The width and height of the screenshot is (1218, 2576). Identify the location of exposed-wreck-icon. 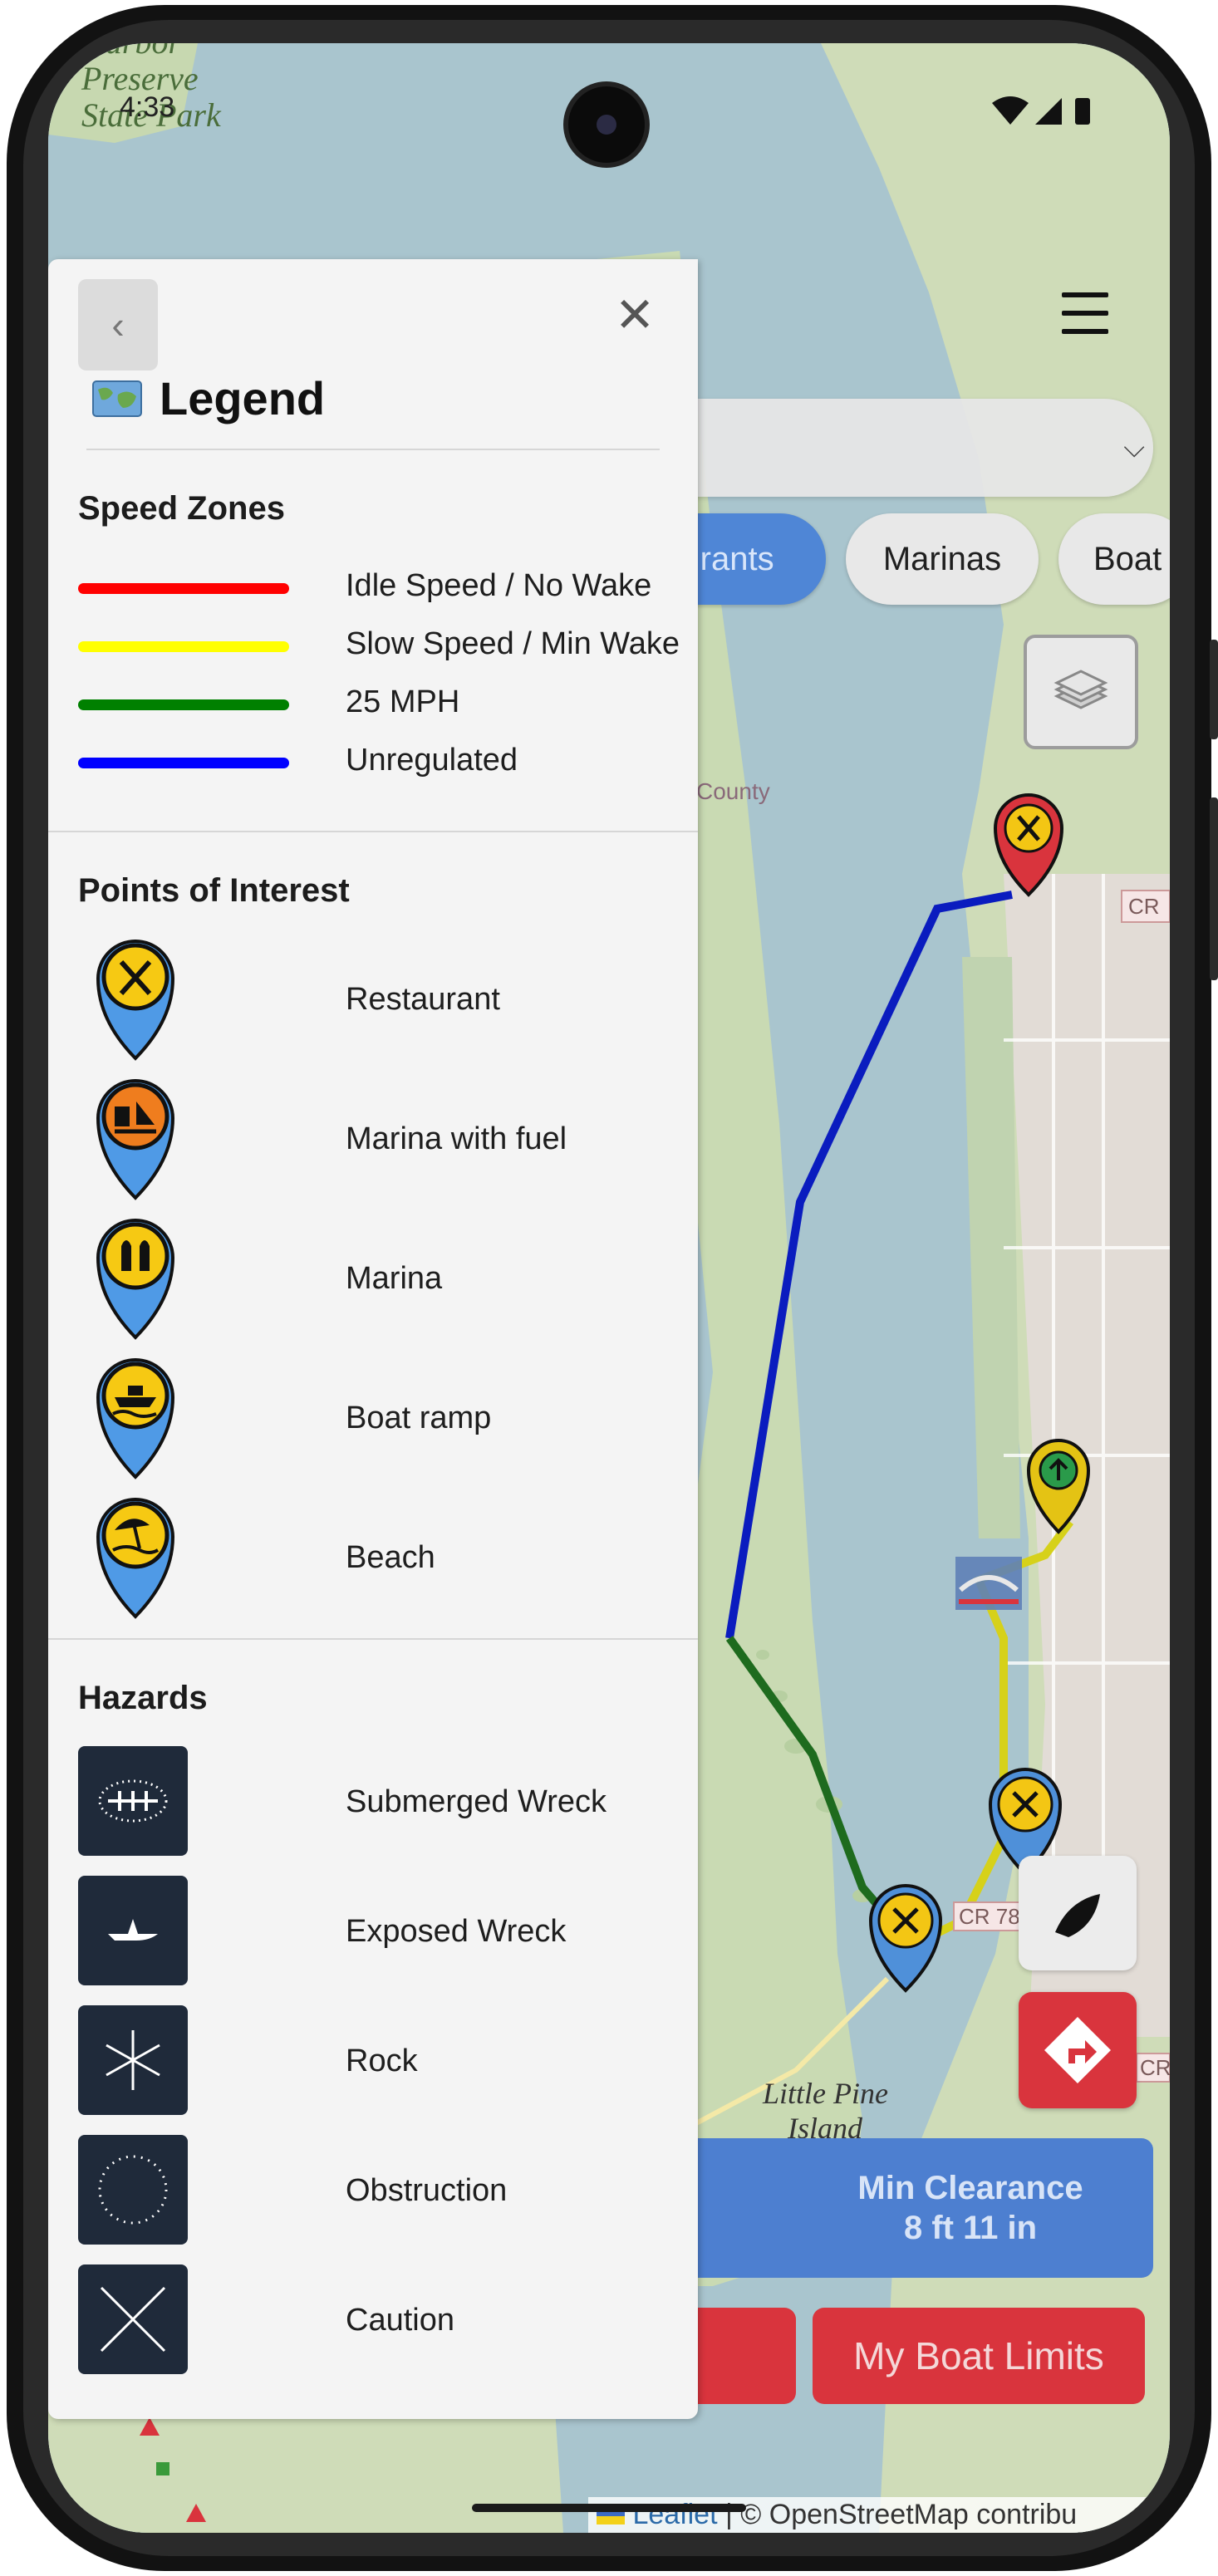
(133, 1930).